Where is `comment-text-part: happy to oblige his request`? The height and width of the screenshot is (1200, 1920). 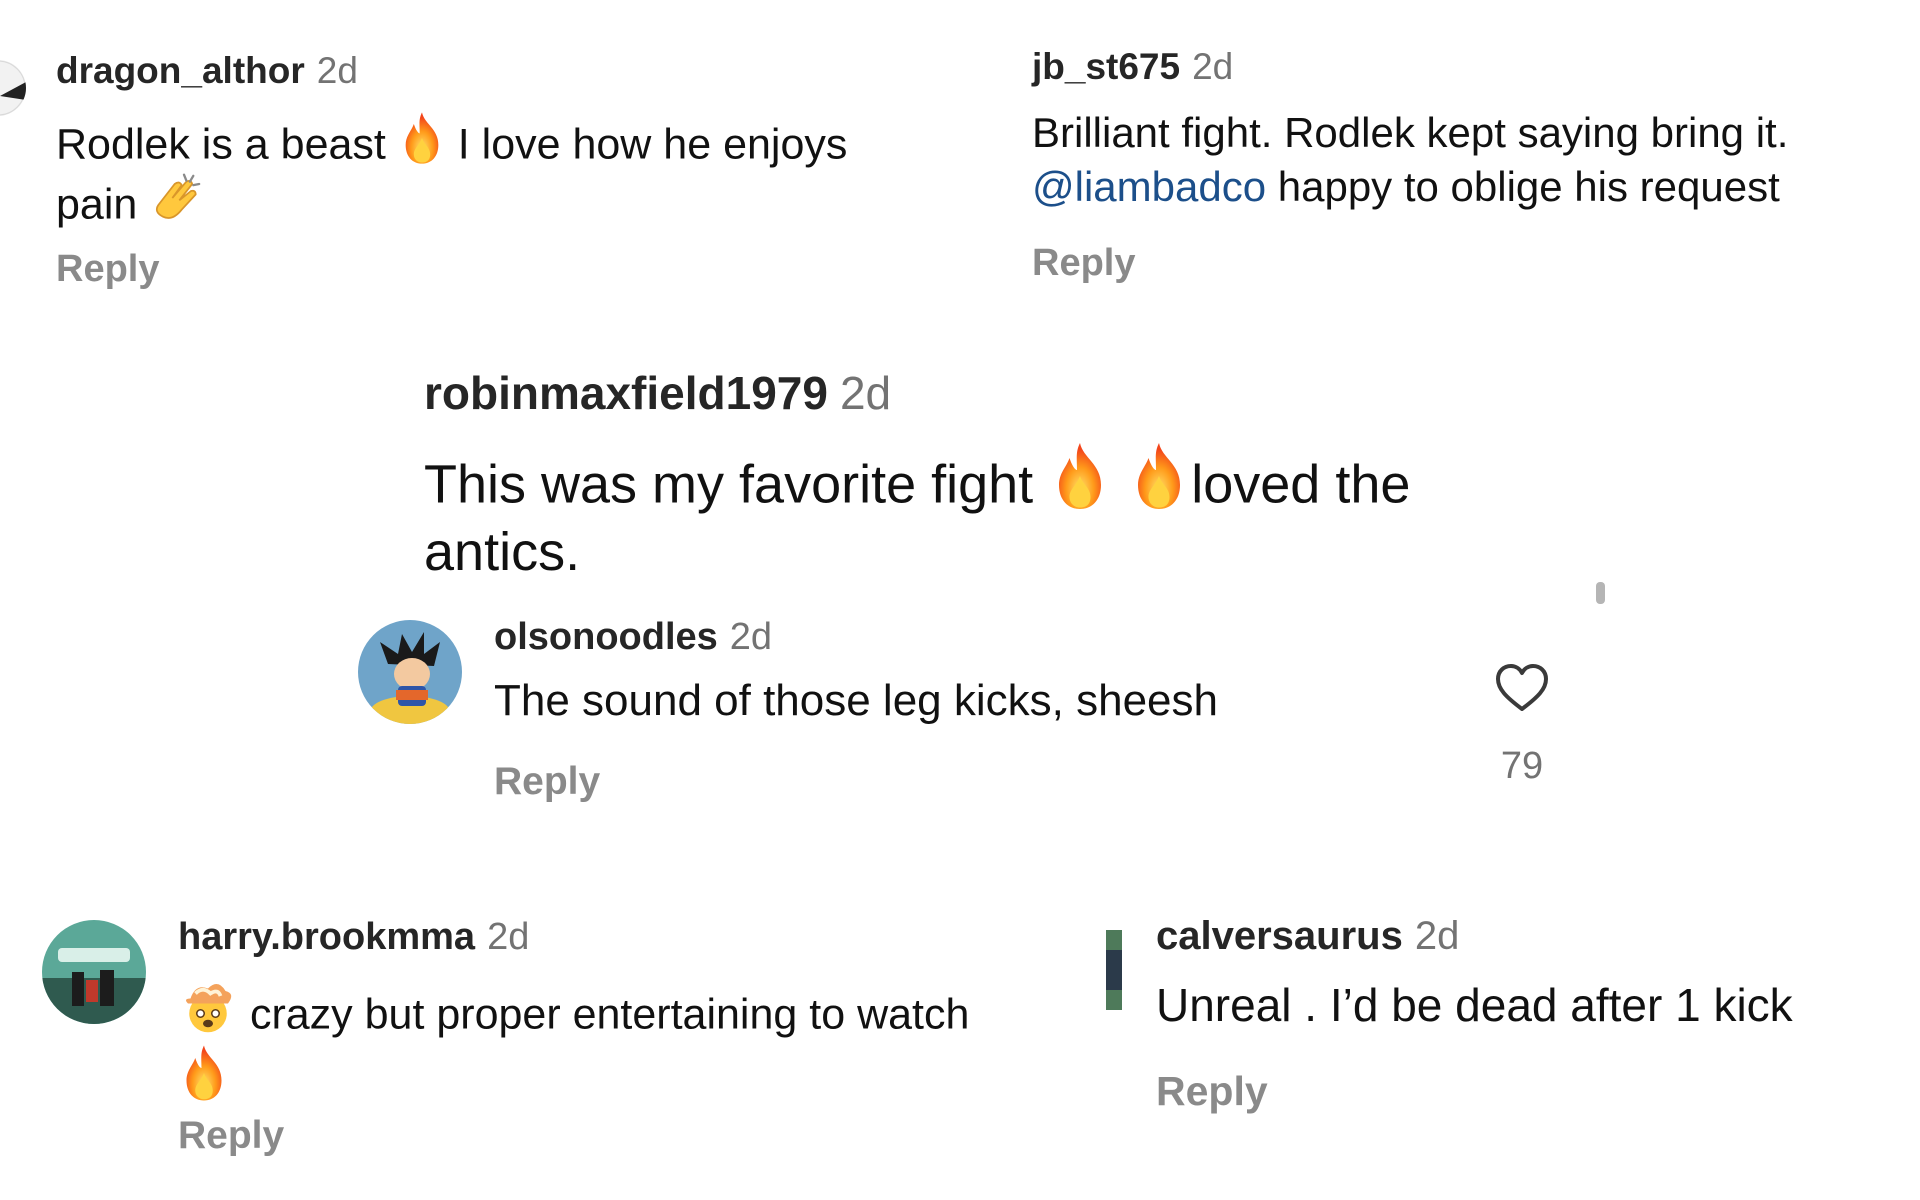 comment-text-part: happy to oblige his request is located at coordinates (1523, 186).